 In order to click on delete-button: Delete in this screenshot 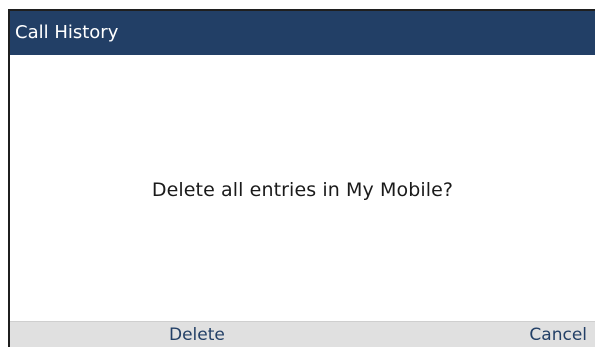, I will do `click(197, 335)`.